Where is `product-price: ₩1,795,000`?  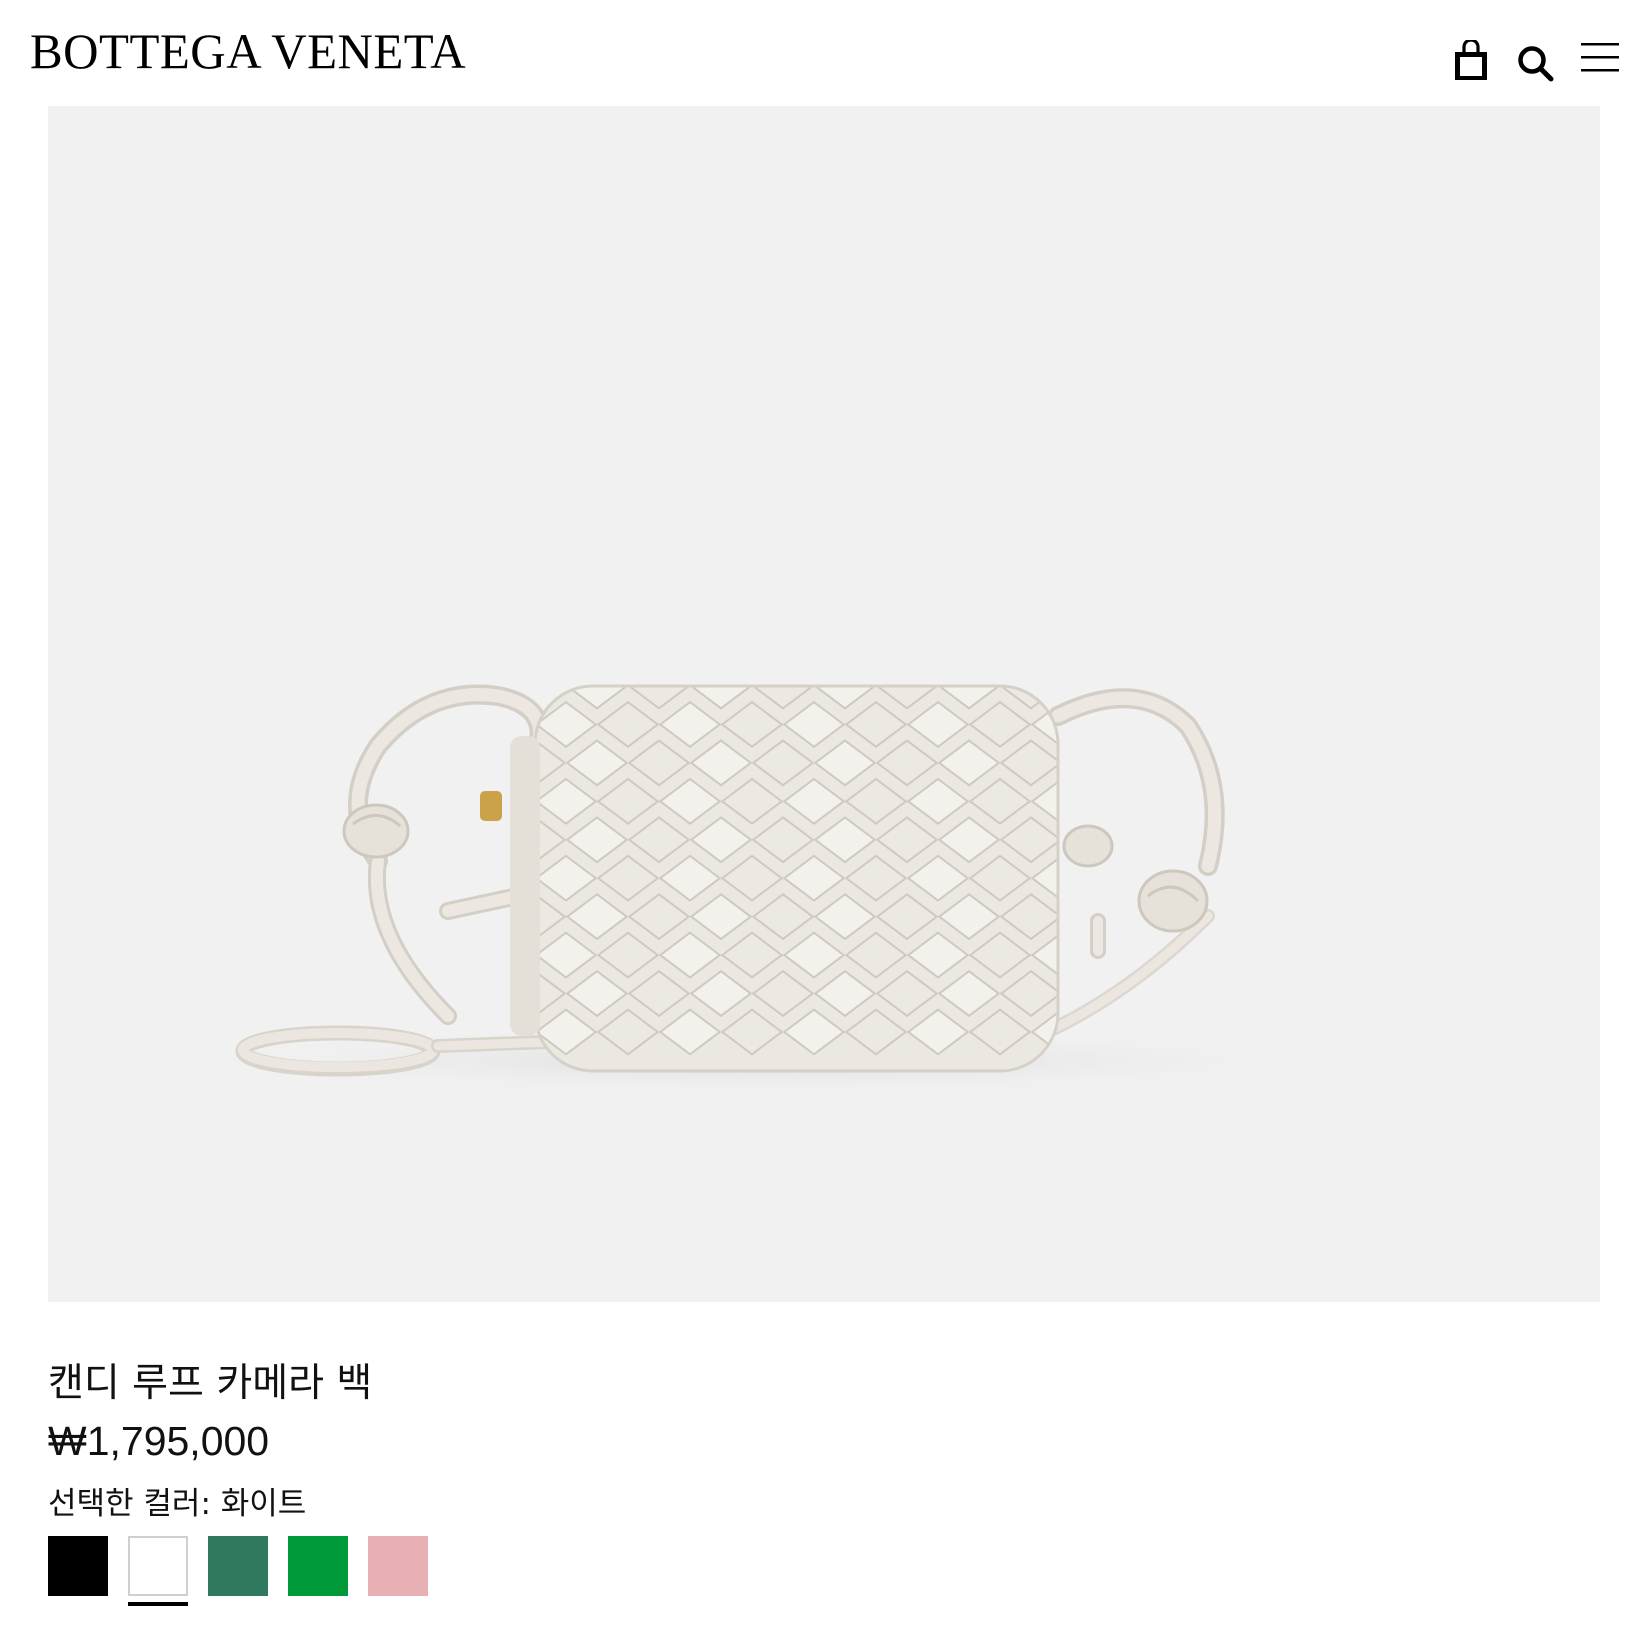
product-price: ₩1,795,000 is located at coordinates (159, 1441).